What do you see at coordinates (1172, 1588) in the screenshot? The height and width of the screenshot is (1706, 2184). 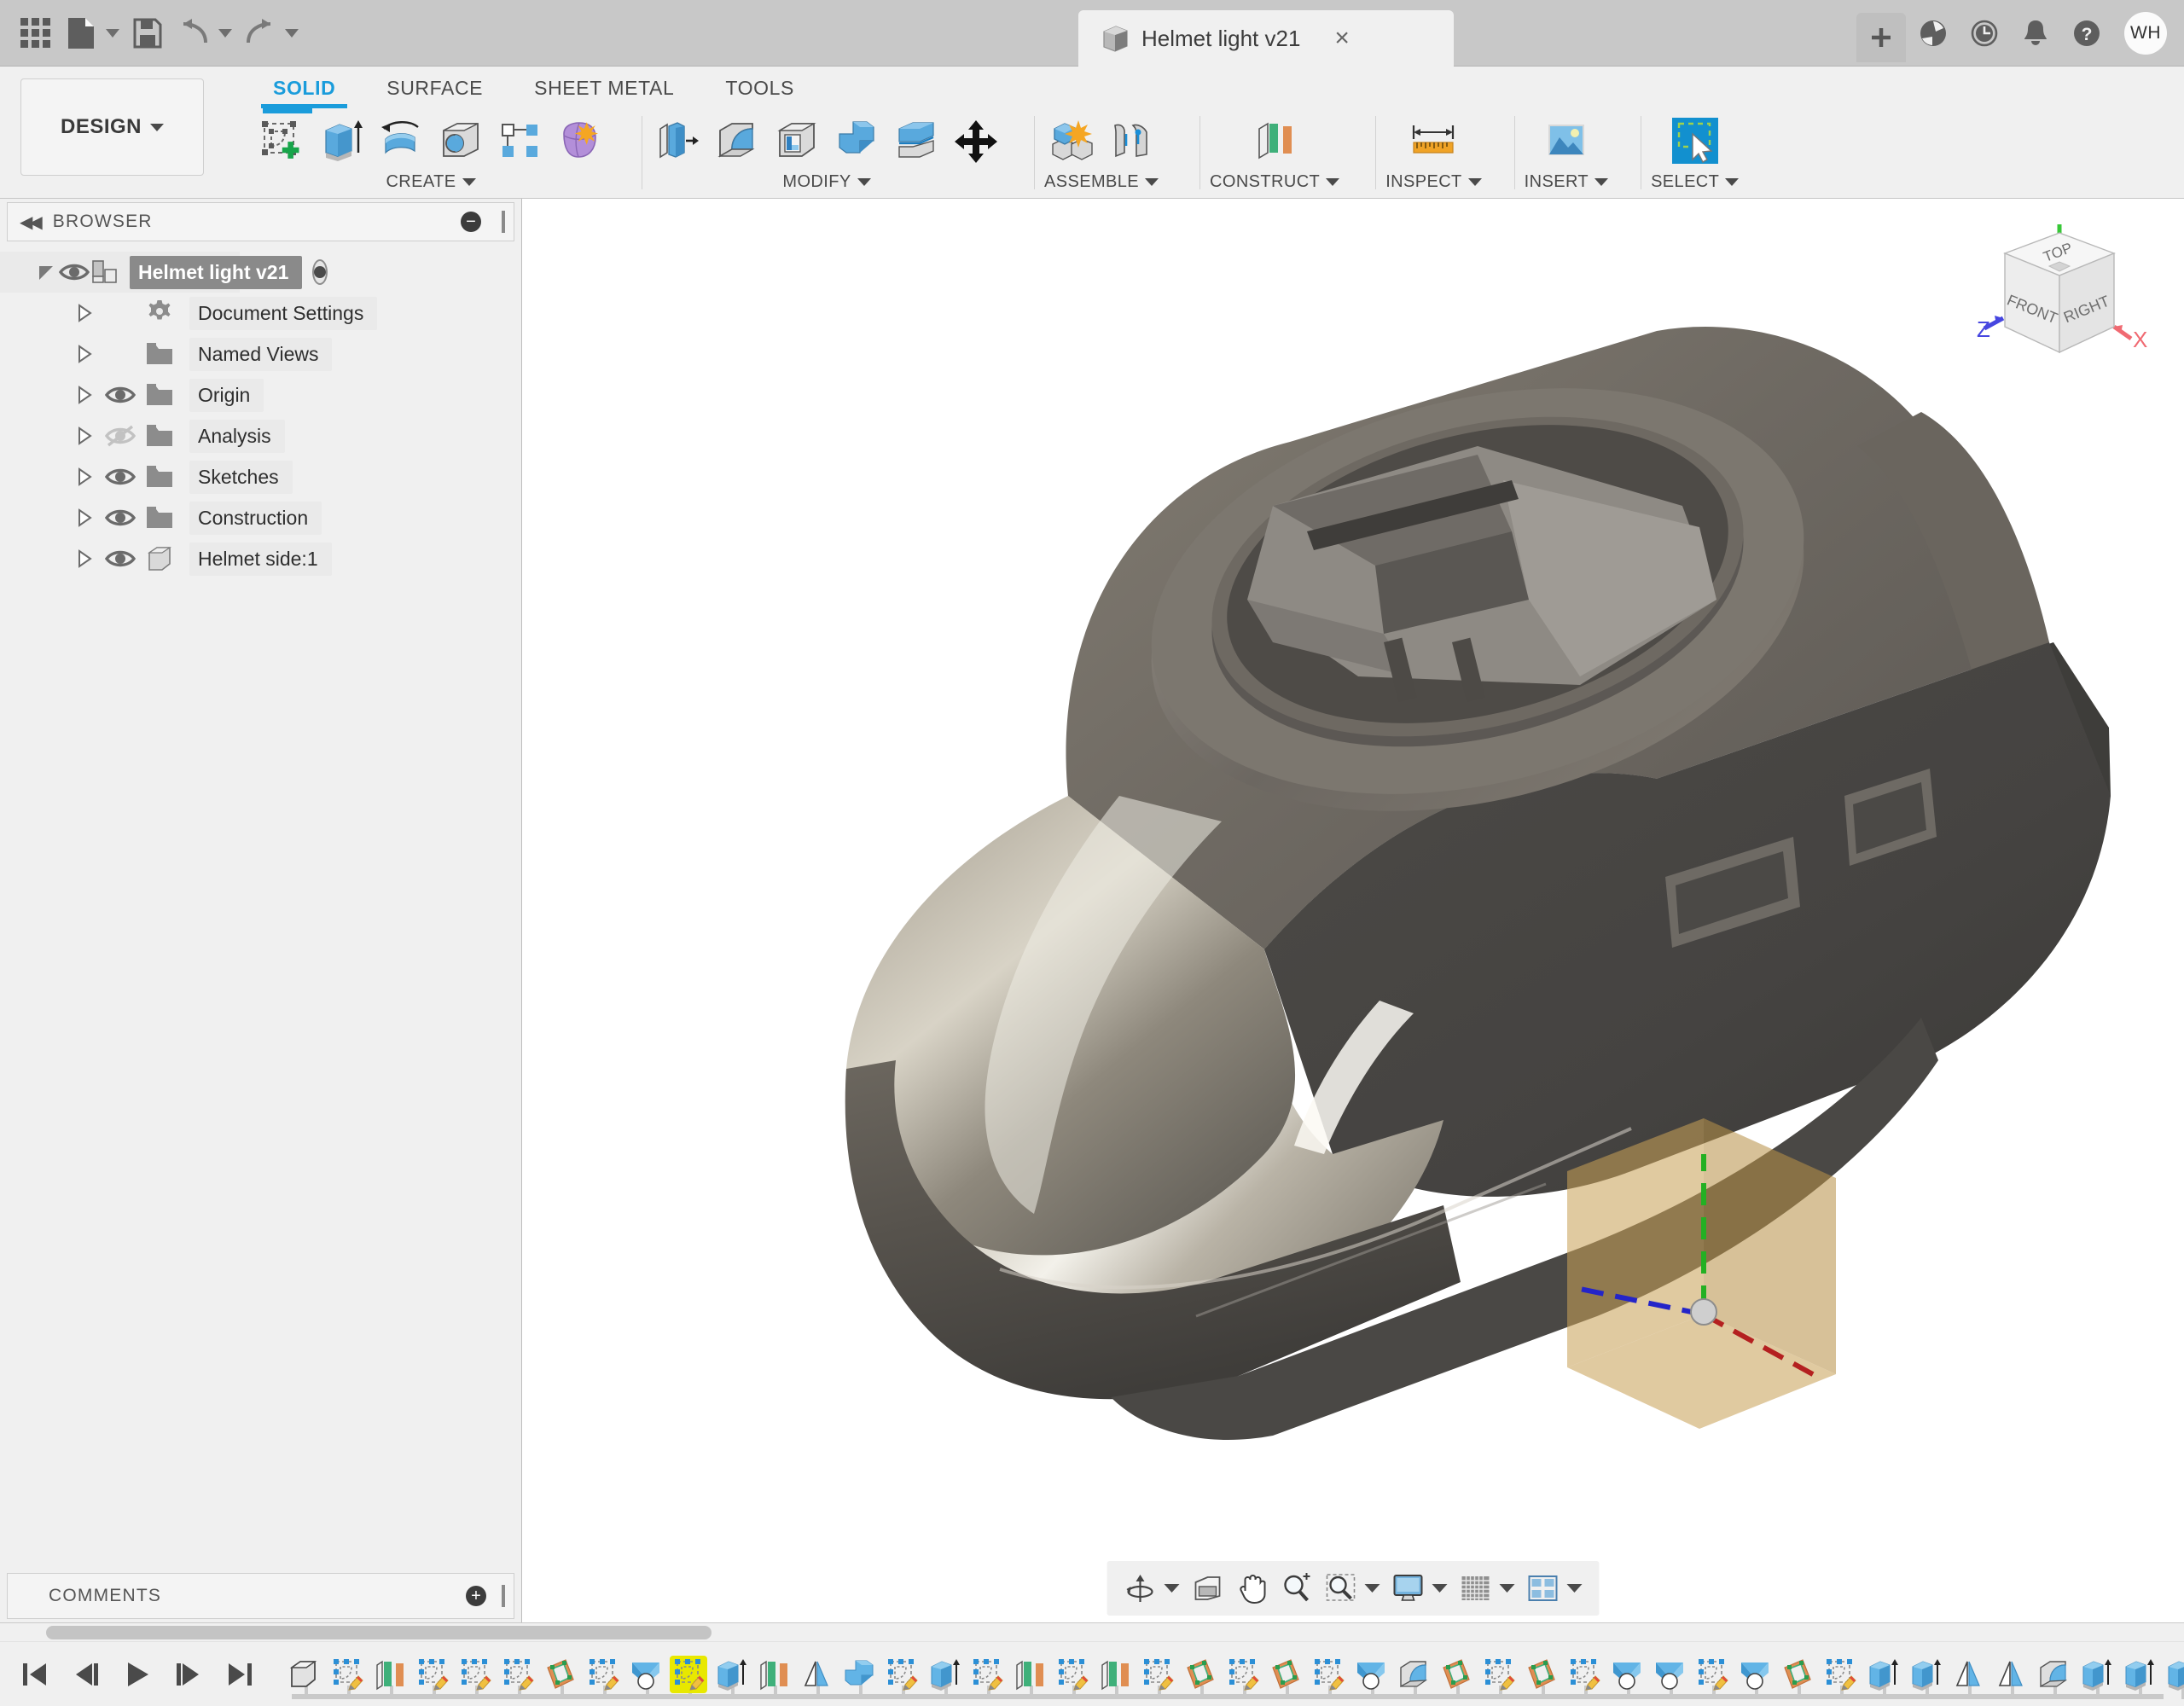 I see `orbit-caret` at bounding box center [1172, 1588].